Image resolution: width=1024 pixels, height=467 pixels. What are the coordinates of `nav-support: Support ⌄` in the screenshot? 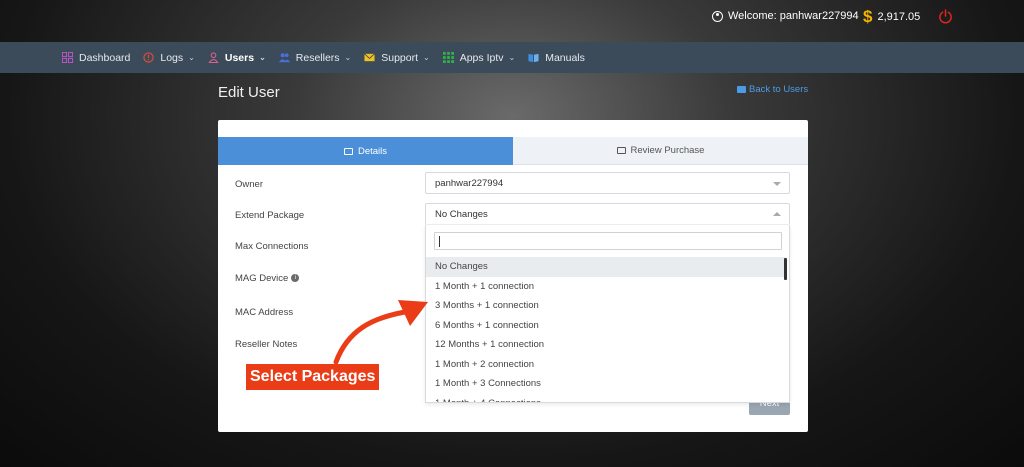 It's located at (397, 57).